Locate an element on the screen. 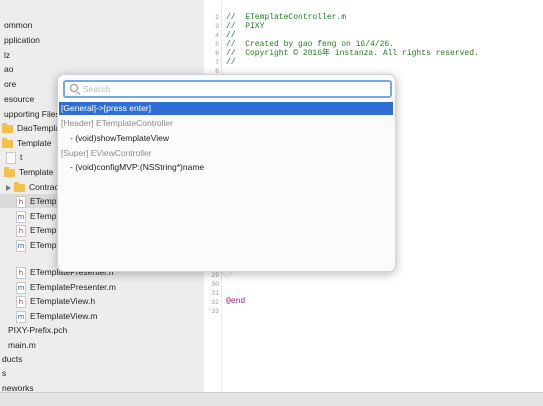 This screenshot has height=406, width=543. nav-item-contract: Contract is located at coordinates (33, 187).